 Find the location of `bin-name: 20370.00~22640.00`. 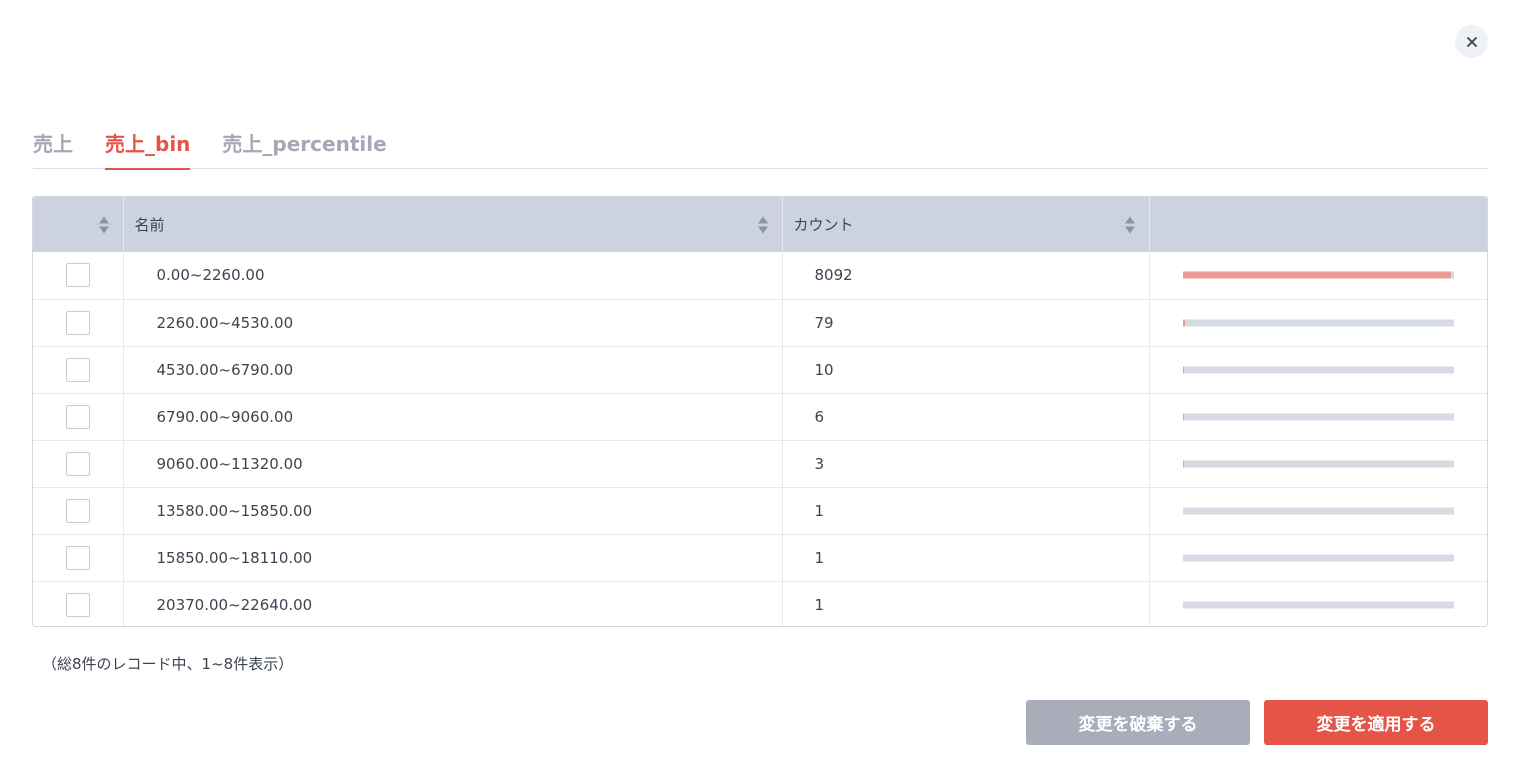

bin-name: 20370.00~22640.00 is located at coordinates (453, 603).